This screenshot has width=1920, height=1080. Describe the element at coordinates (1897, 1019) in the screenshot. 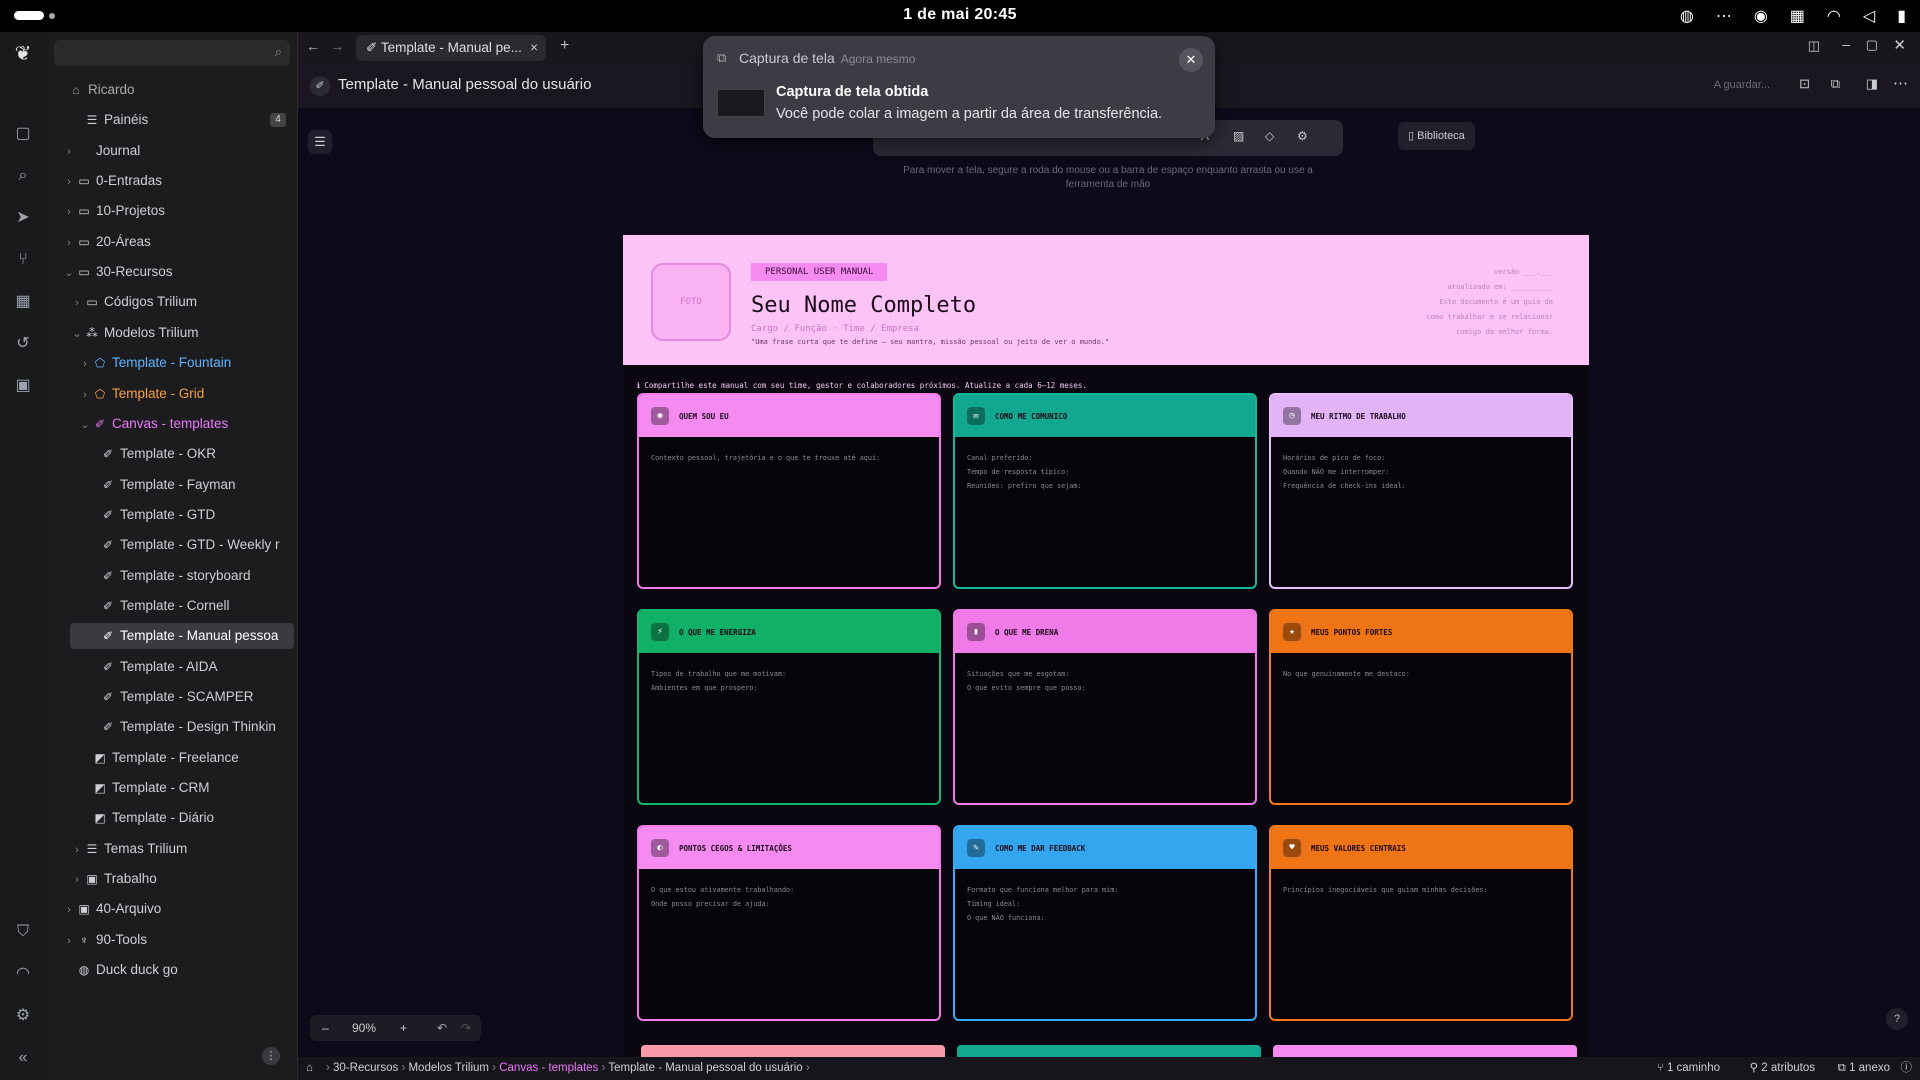

I see `help-icon: ?` at that location.